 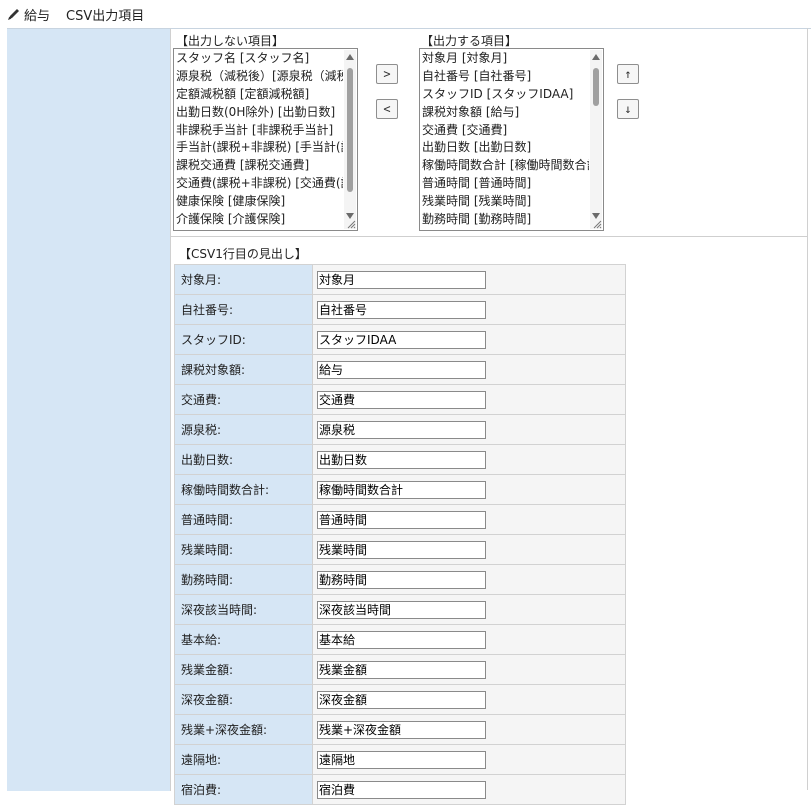 I want to click on list-item: スタッフID [スタッフIDAA], so click(x=505, y=95).